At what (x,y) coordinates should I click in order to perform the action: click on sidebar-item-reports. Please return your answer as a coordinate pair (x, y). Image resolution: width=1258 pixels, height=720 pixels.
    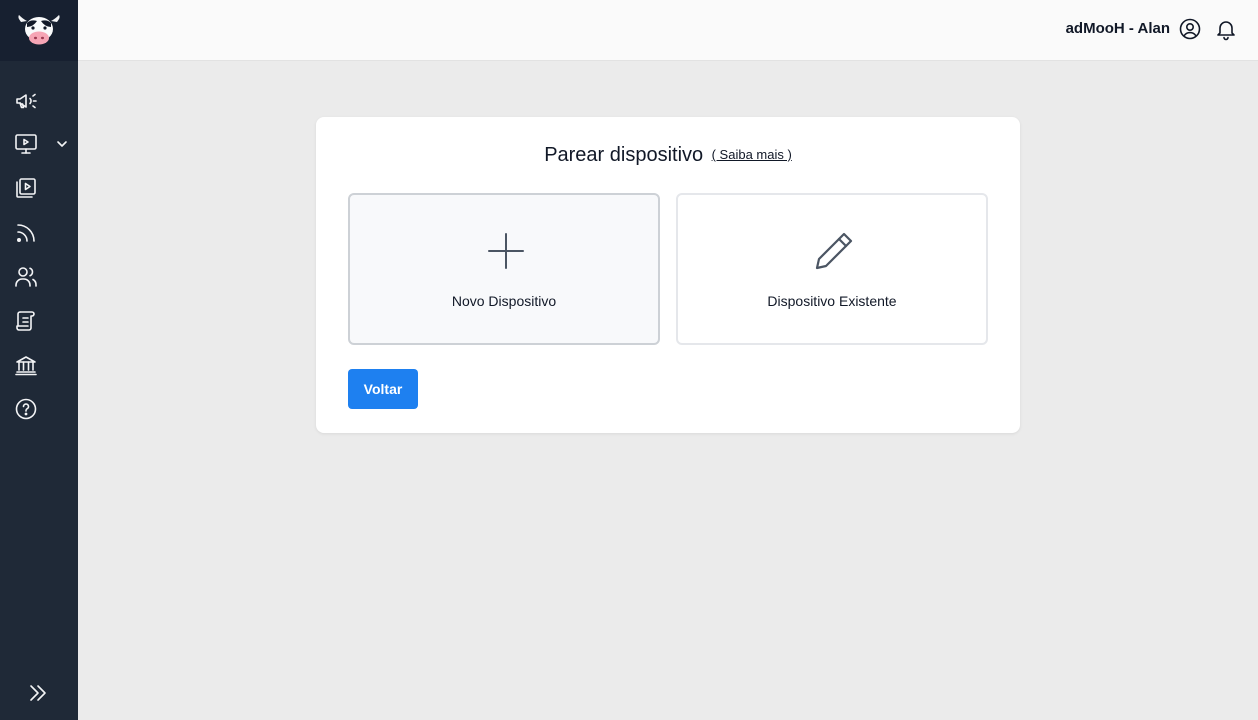
    Looking at the image, I should click on (39, 321).